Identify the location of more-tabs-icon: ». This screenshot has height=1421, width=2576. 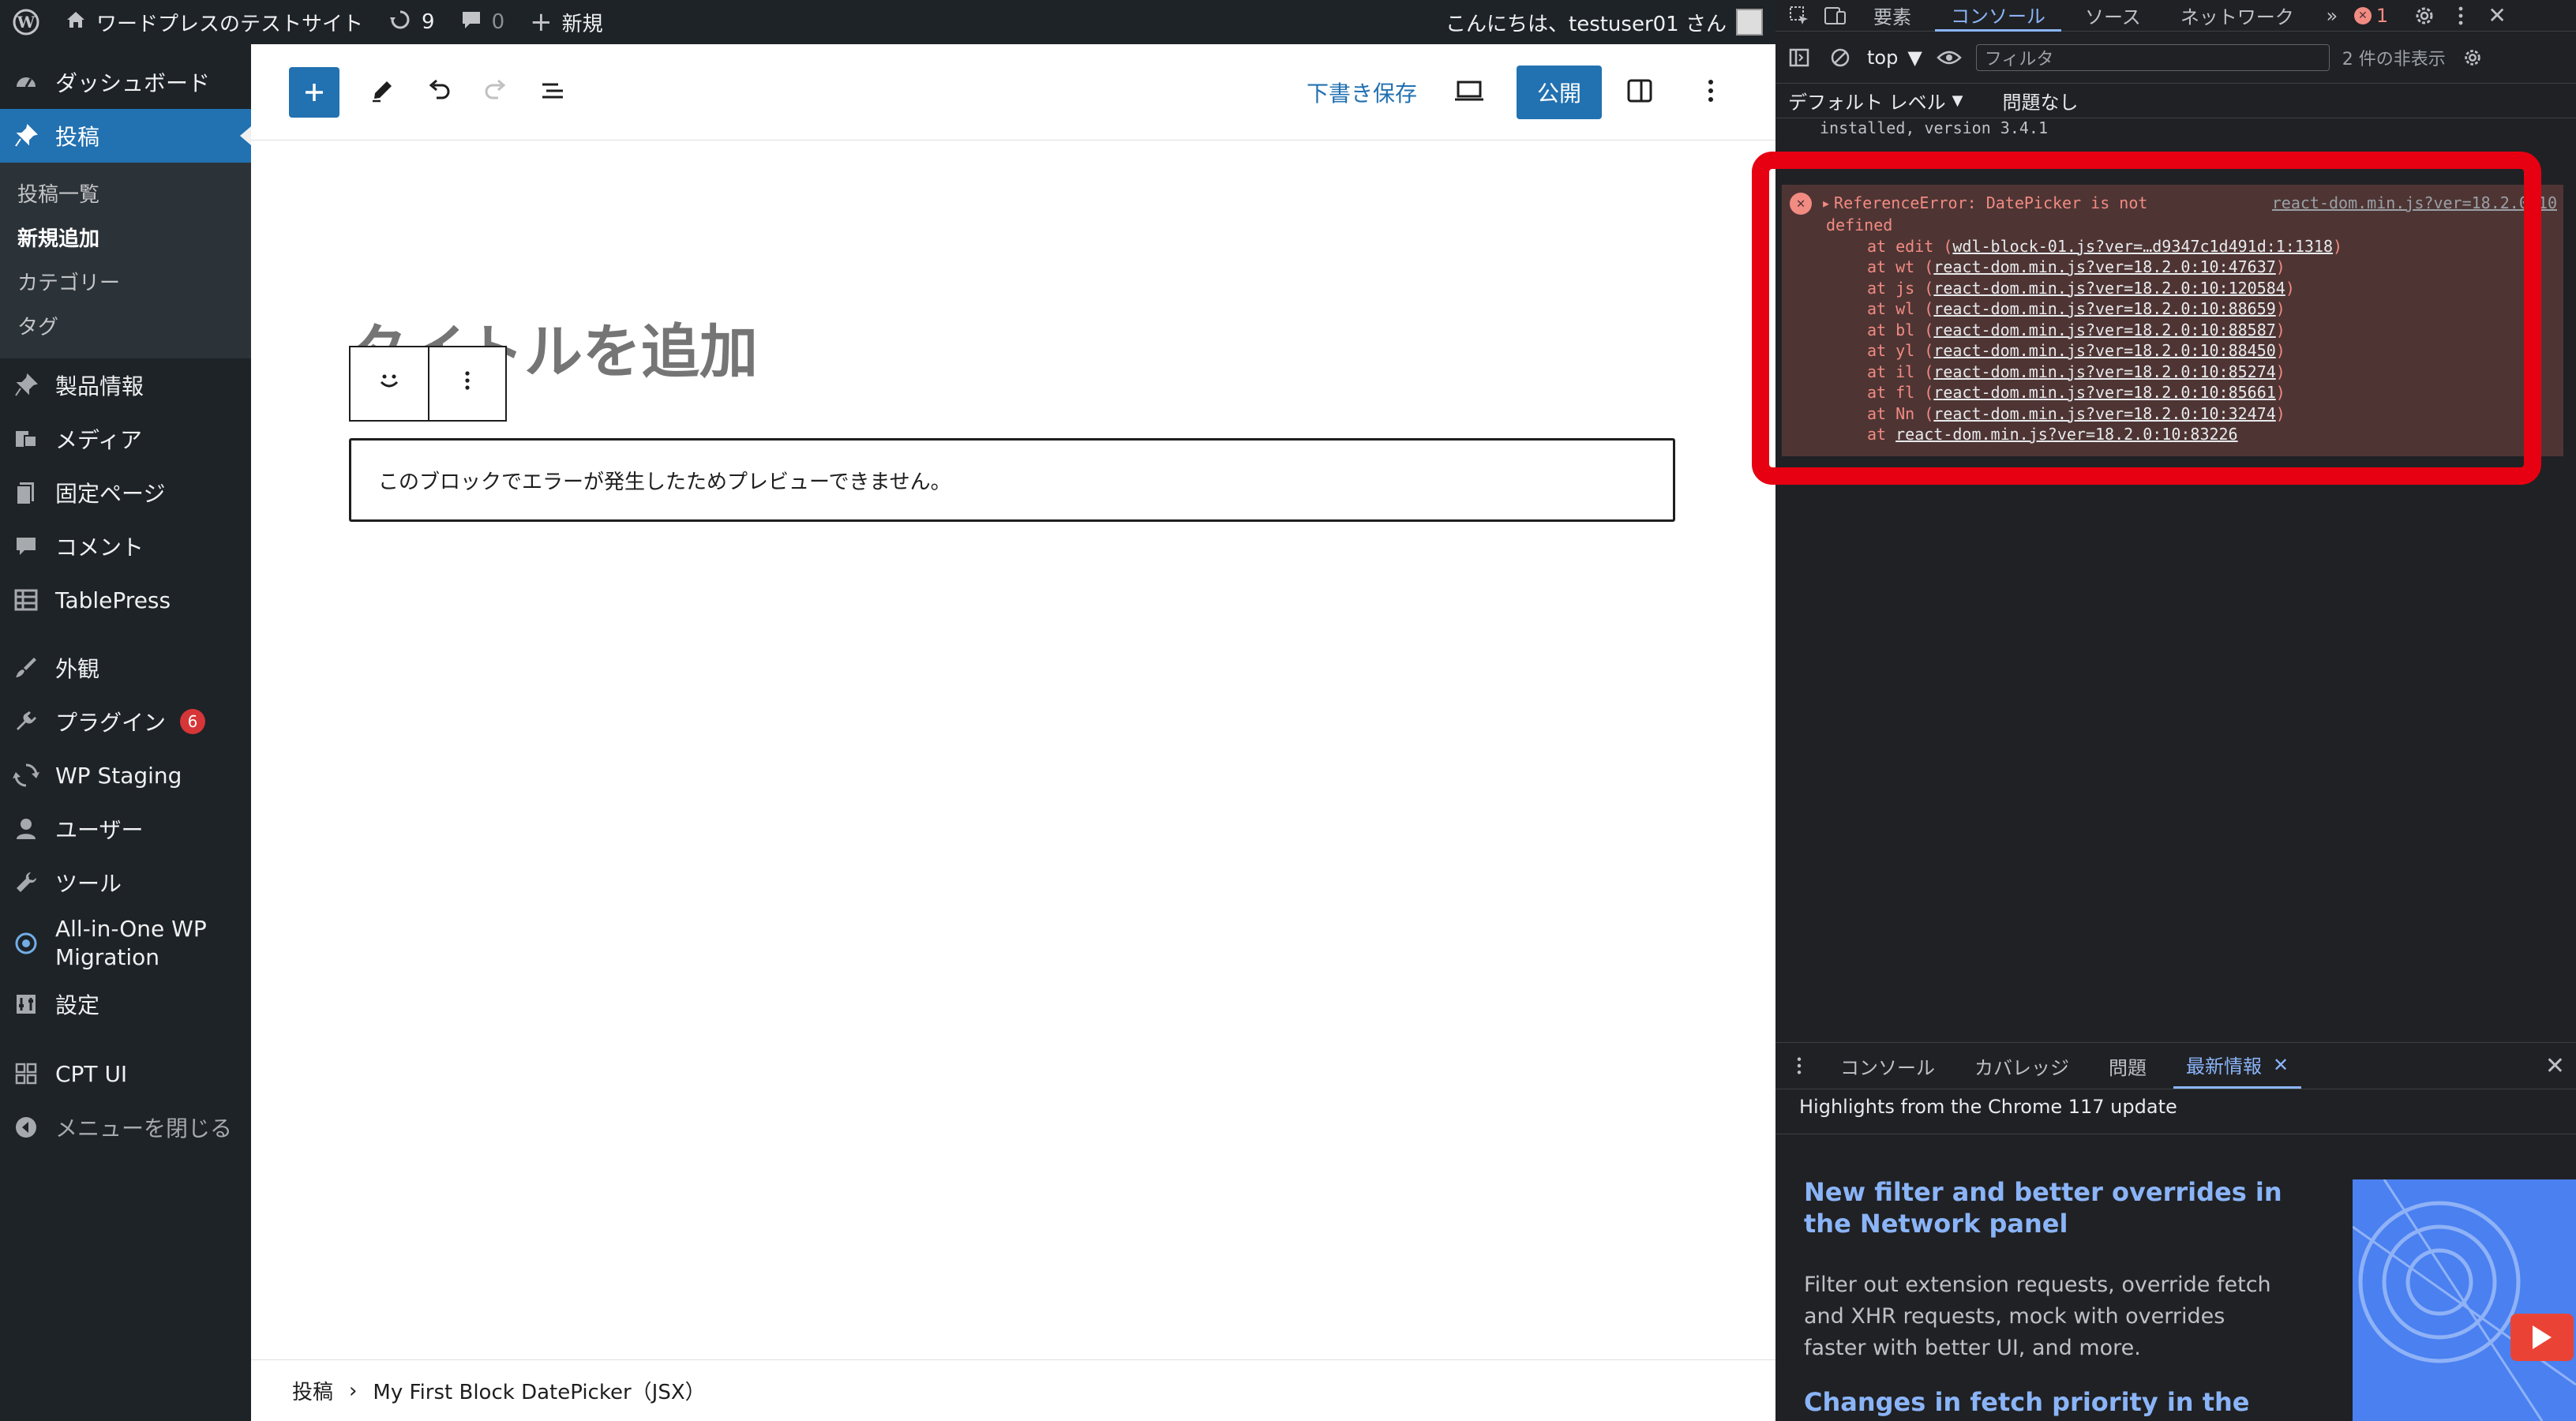
(2332, 16).